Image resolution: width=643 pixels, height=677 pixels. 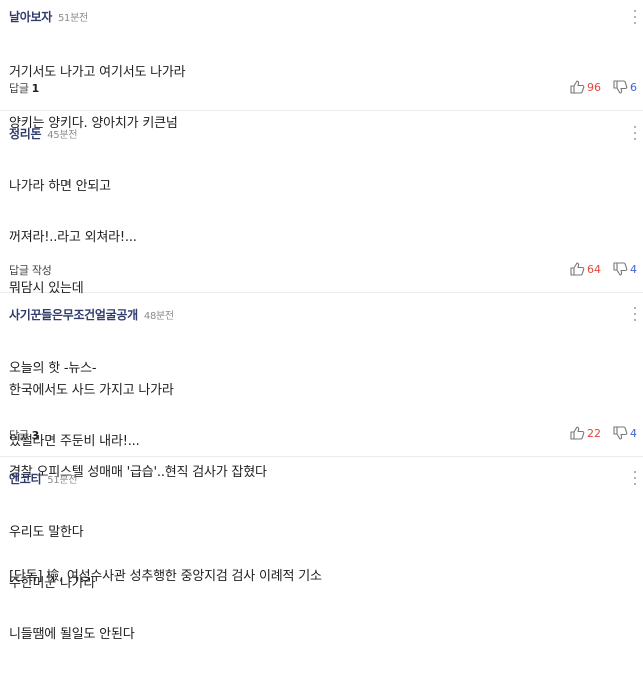 I want to click on reply-button: 답글 3, so click(x=24, y=435).